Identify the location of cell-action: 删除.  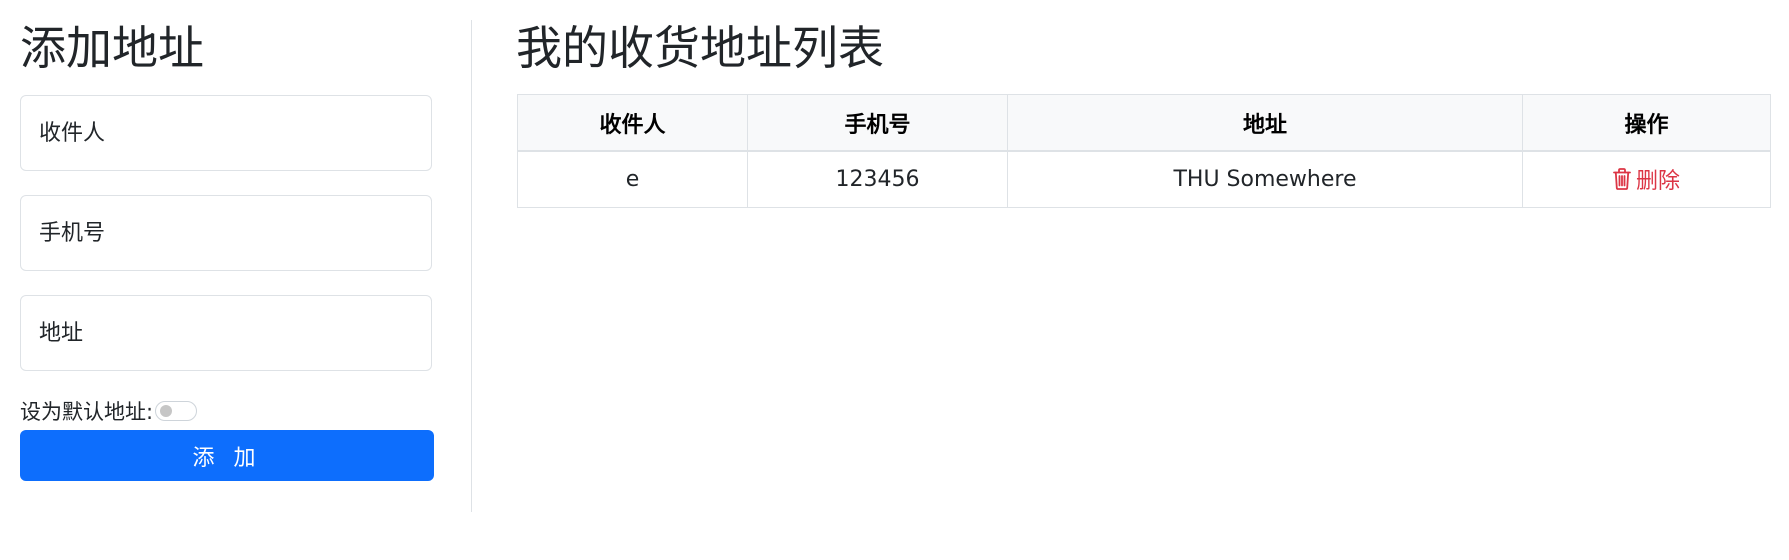
(1646, 179).